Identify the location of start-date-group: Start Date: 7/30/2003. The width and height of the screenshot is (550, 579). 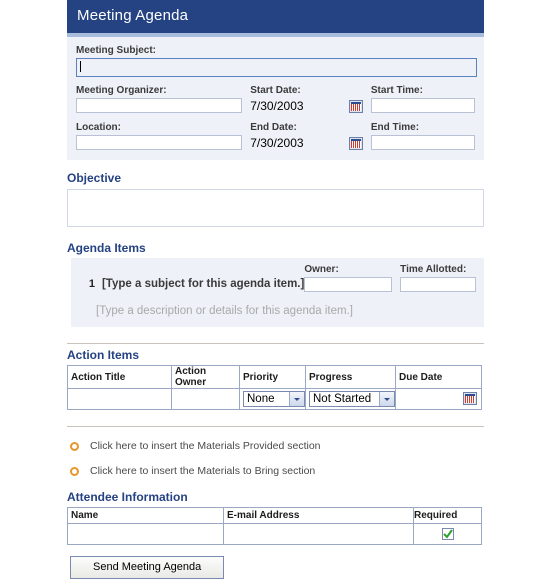
(306, 99).